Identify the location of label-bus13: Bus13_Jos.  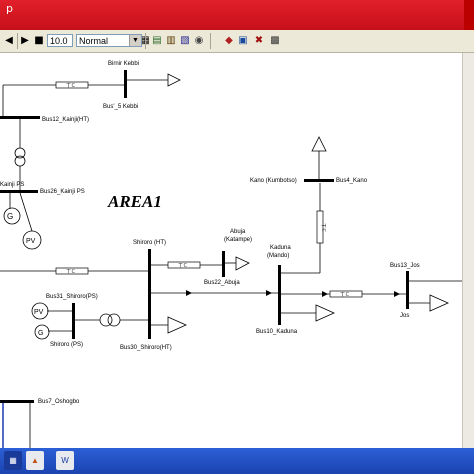
(405, 266).